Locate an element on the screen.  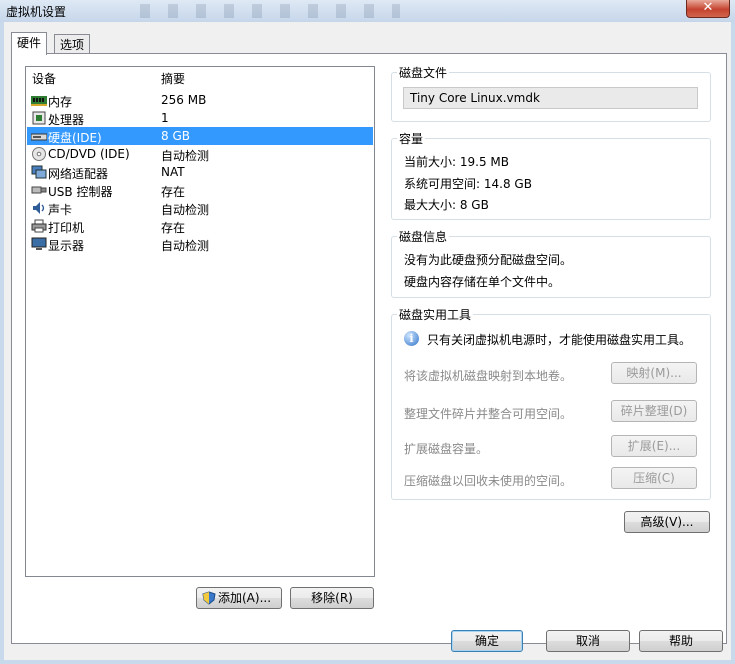
device-name: 内存 is located at coordinates (60, 102).